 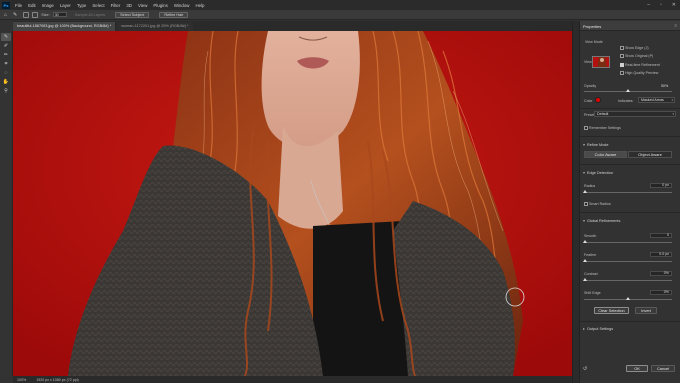 What do you see at coordinates (652, 100) in the screenshot?
I see `indicates-value: Masked Areas` at bounding box center [652, 100].